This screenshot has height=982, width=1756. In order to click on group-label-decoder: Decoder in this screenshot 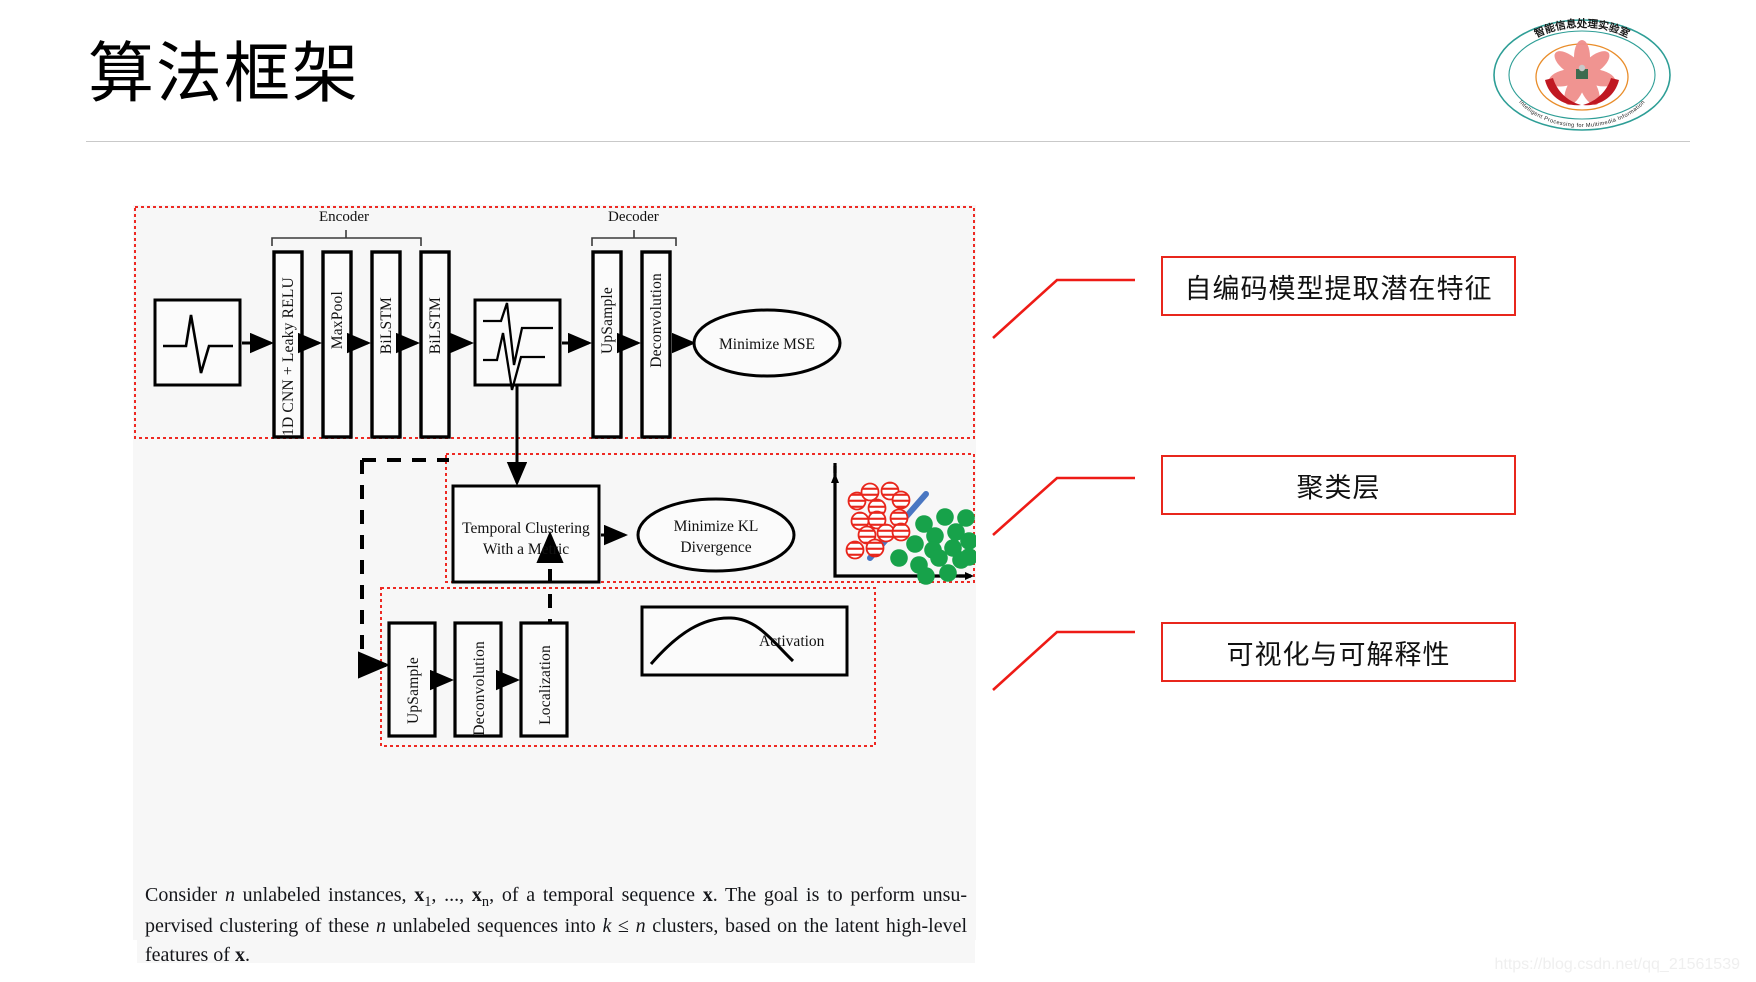, I will do `click(633, 217)`.